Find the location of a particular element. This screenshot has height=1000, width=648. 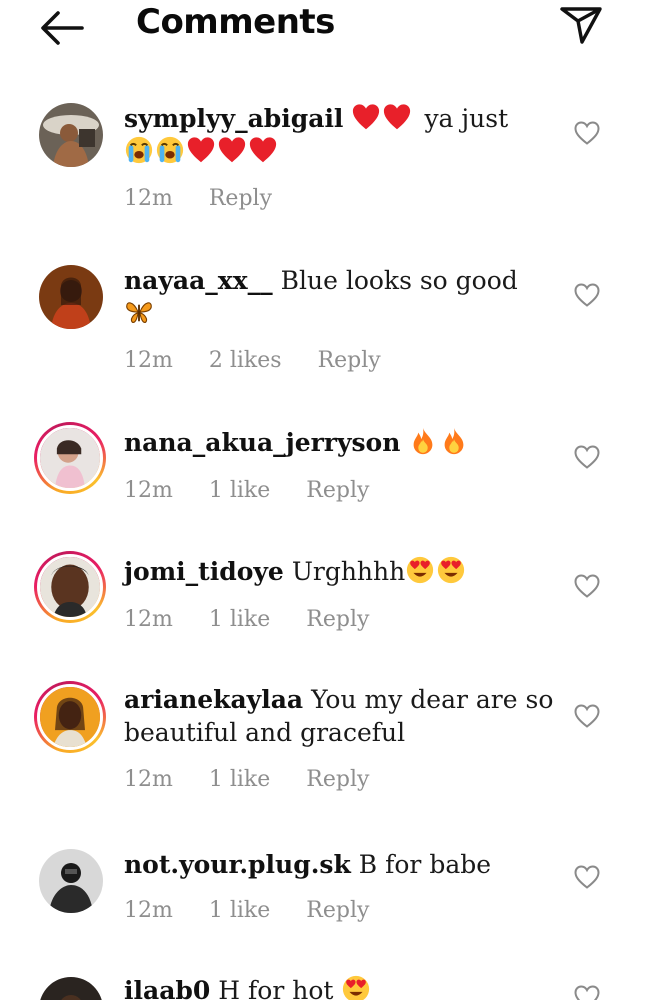

comment-username: not.your.plug.sk is located at coordinates (237, 864).